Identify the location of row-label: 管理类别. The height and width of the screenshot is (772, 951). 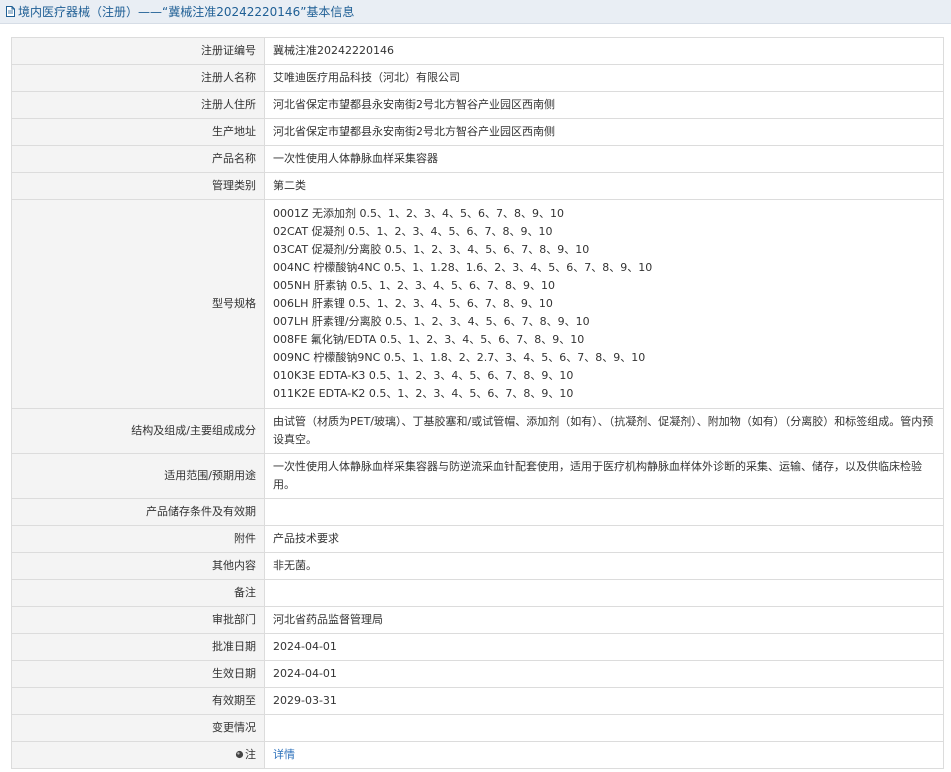
(138, 186).